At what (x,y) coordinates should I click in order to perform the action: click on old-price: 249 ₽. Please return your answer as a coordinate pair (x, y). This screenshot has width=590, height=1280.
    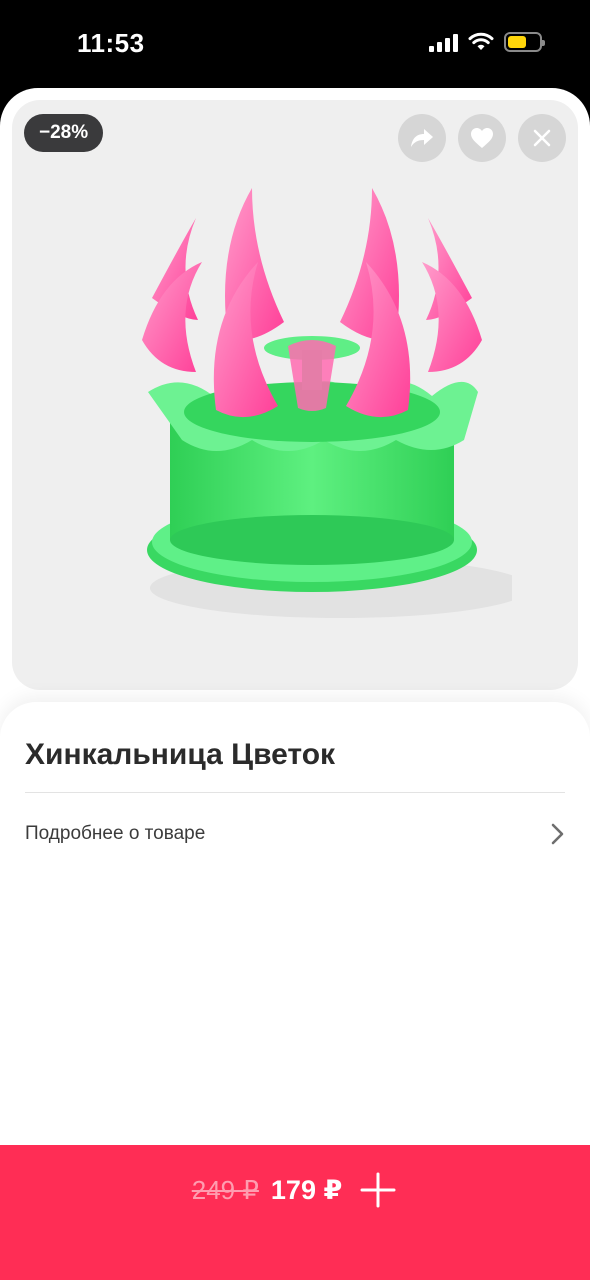
    Looking at the image, I should click on (225, 1189).